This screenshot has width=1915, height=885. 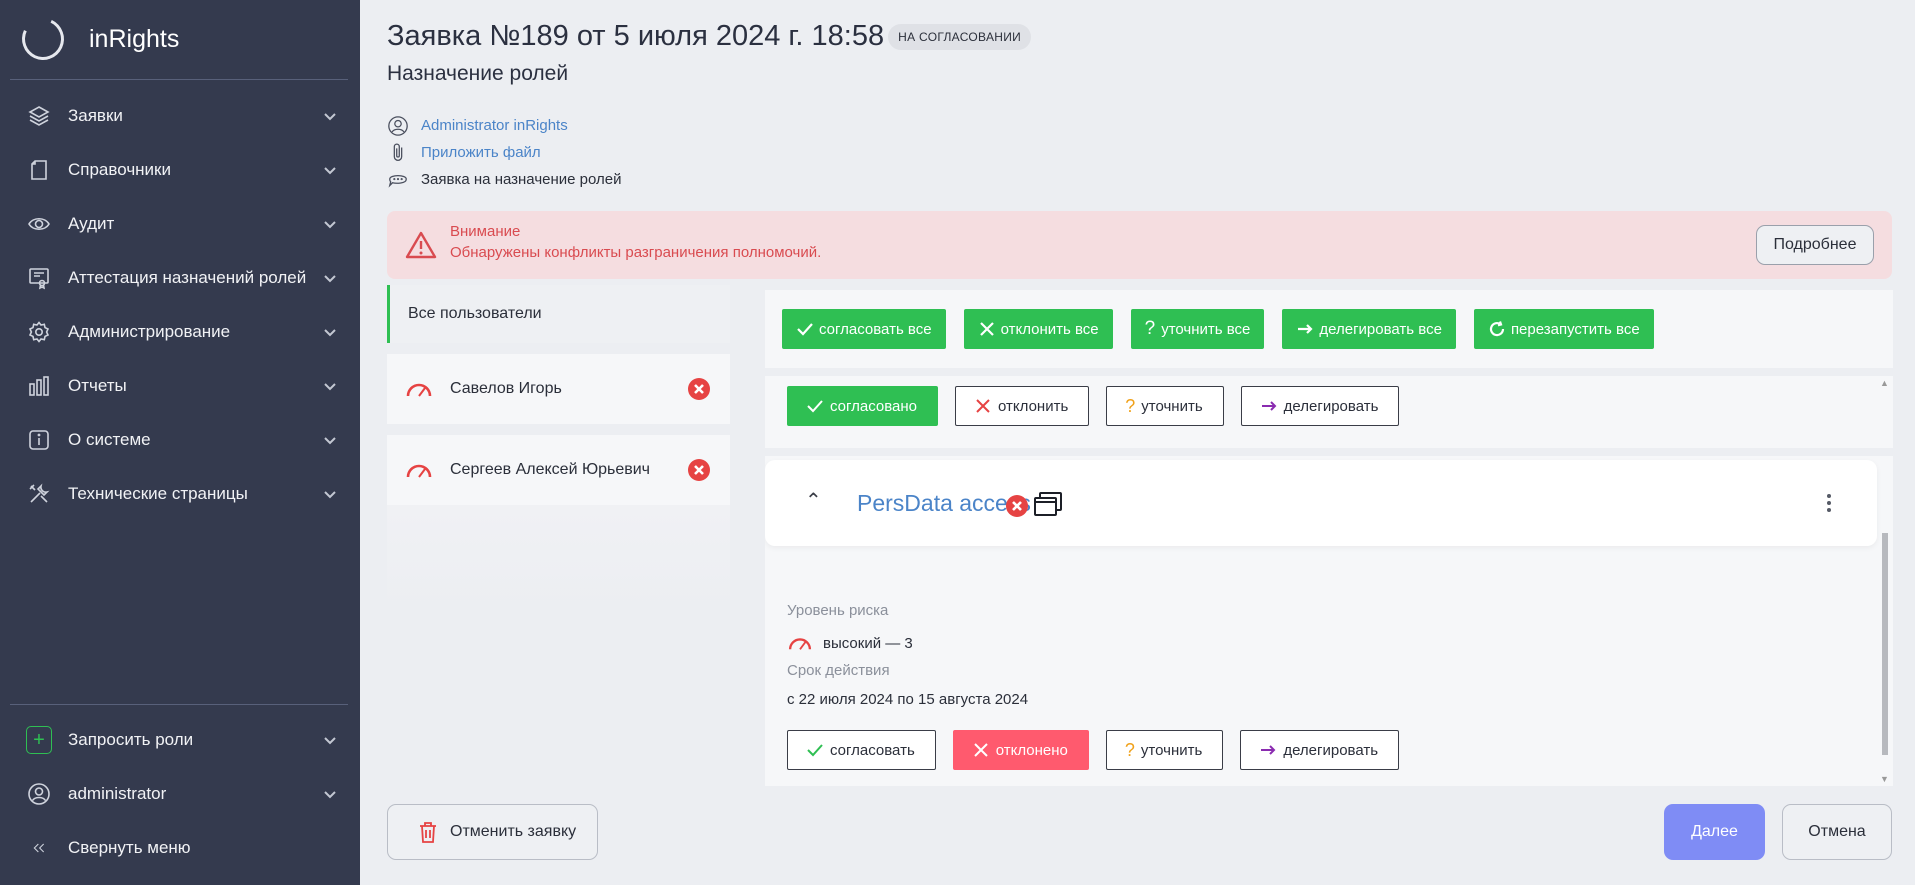 What do you see at coordinates (558, 314) in the screenshot?
I see `all-users-item: Все пользователи` at bounding box center [558, 314].